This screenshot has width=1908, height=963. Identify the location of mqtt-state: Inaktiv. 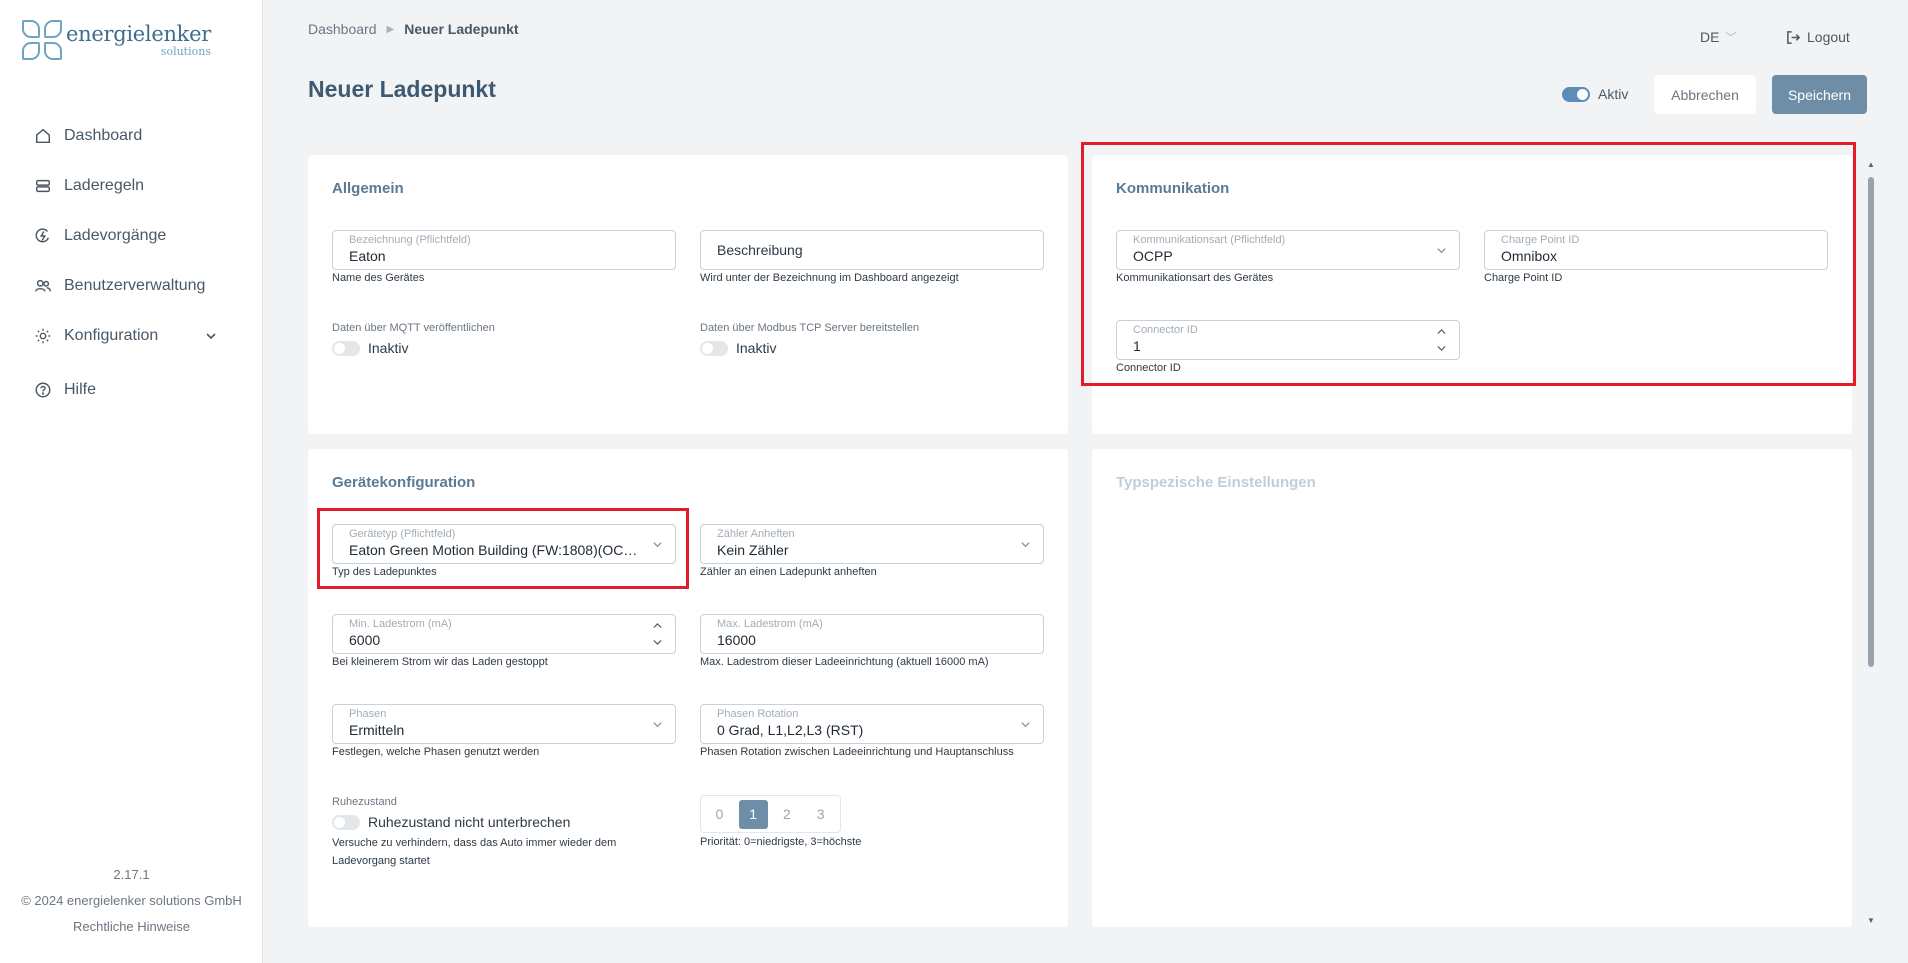
(388, 348).